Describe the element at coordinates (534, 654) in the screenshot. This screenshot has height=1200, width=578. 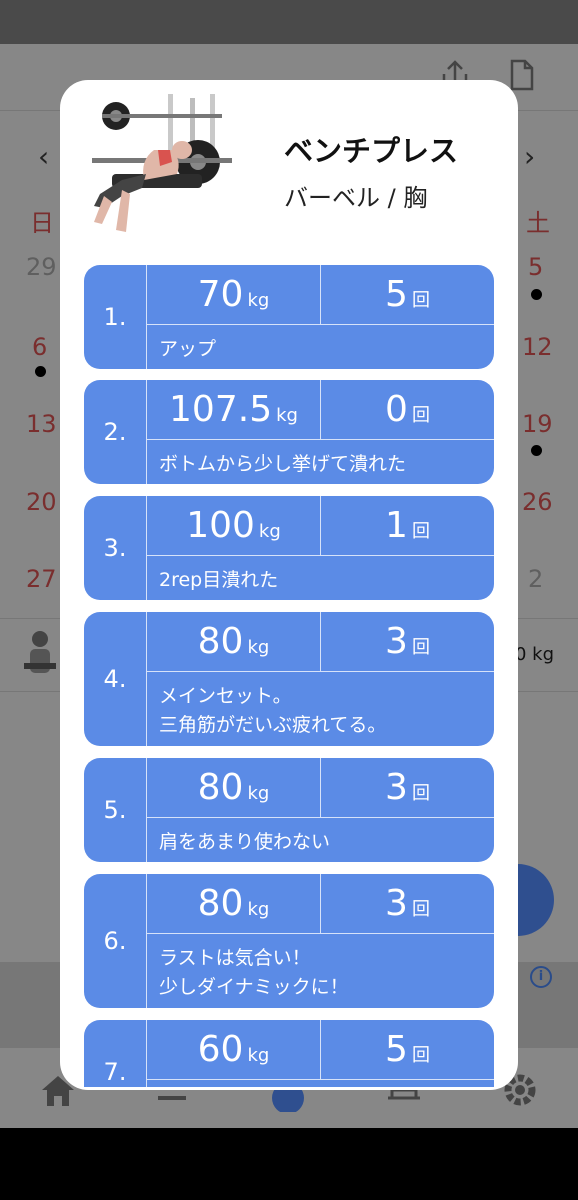
I see `log-weight-text: 0 kg` at that location.